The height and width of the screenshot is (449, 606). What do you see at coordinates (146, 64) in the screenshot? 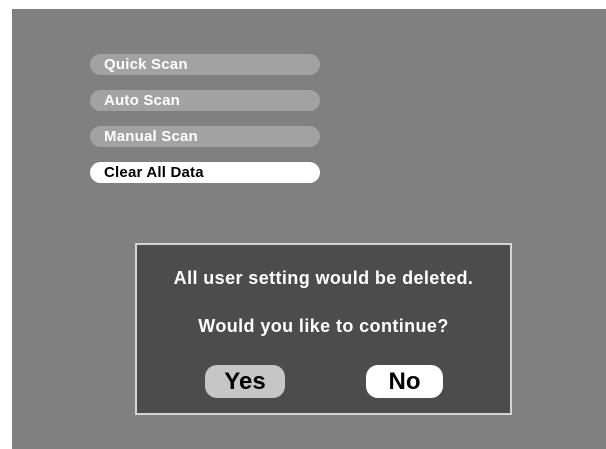
I see `menu-item-label: Quick Scan` at bounding box center [146, 64].